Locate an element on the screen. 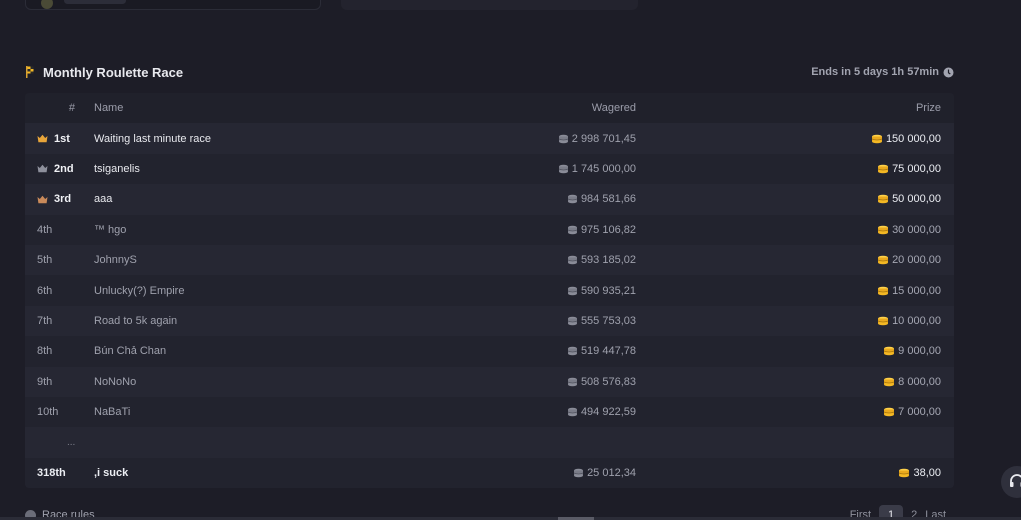  header-name: Name is located at coordinates (109, 108).